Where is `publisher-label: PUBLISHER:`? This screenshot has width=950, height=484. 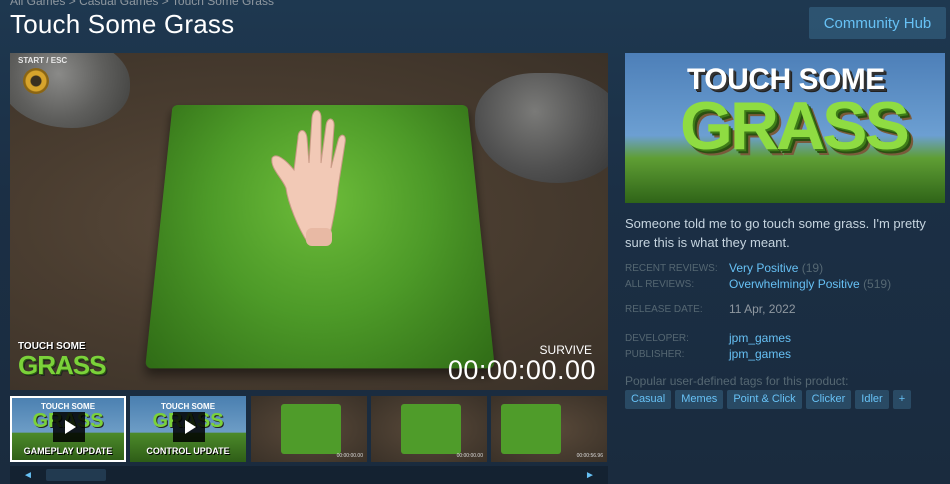 publisher-label: PUBLISHER: is located at coordinates (655, 354).